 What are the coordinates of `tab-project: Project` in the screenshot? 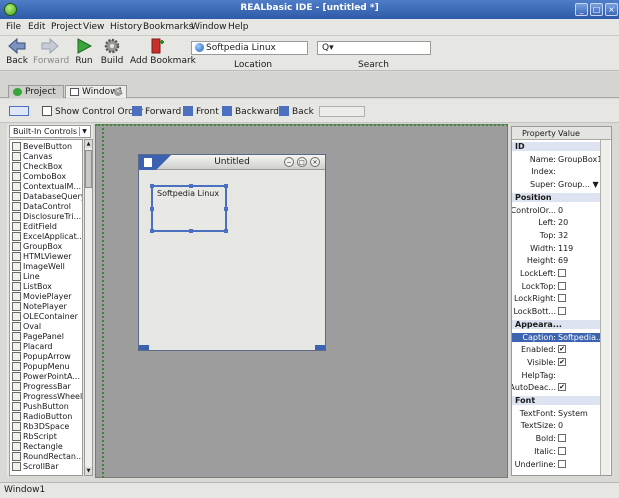 It's located at (36, 91).